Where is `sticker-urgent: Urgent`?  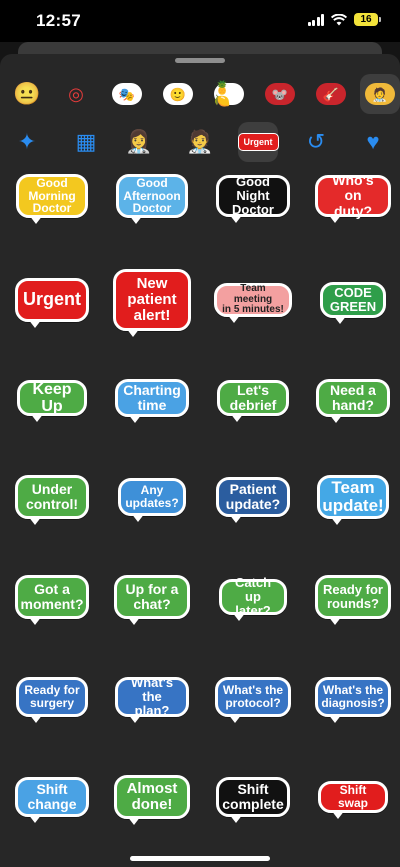 sticker-urgent: Urgent is located at coordinates (52, 303).